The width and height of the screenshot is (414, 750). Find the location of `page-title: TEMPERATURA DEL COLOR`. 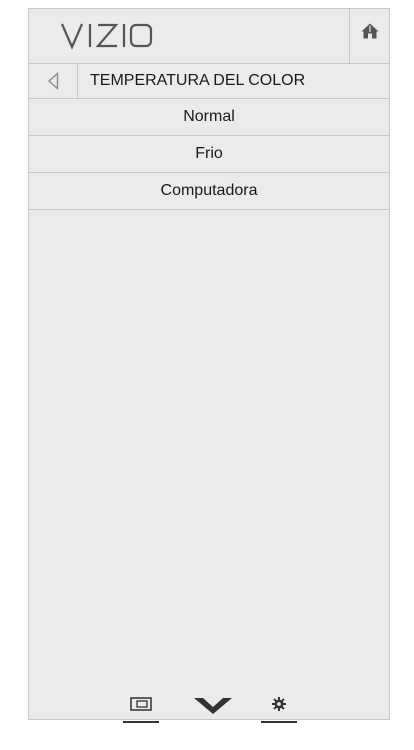

page-title: TEMPERATURA DEL COLOR is located at coordinates (198, 80).